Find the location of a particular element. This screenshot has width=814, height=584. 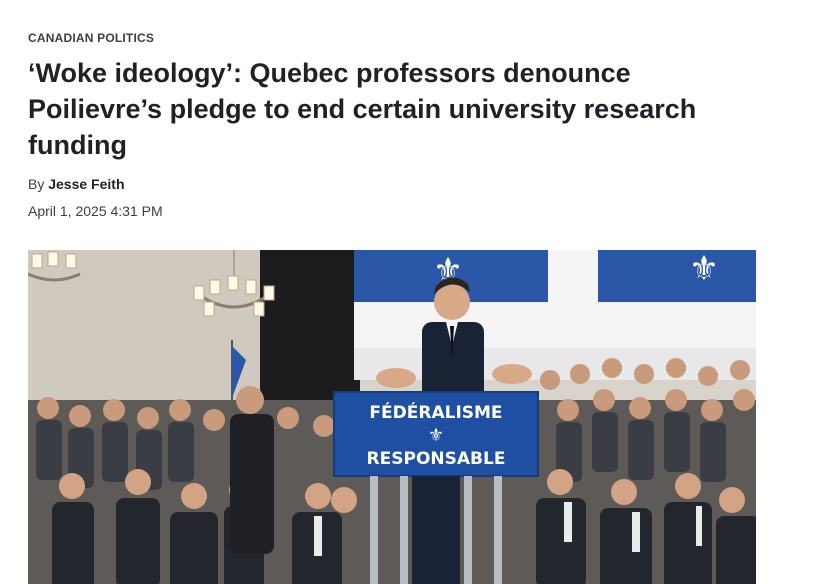

section-link: CANADIAN POLITICS is located at coordinates (91, 38).